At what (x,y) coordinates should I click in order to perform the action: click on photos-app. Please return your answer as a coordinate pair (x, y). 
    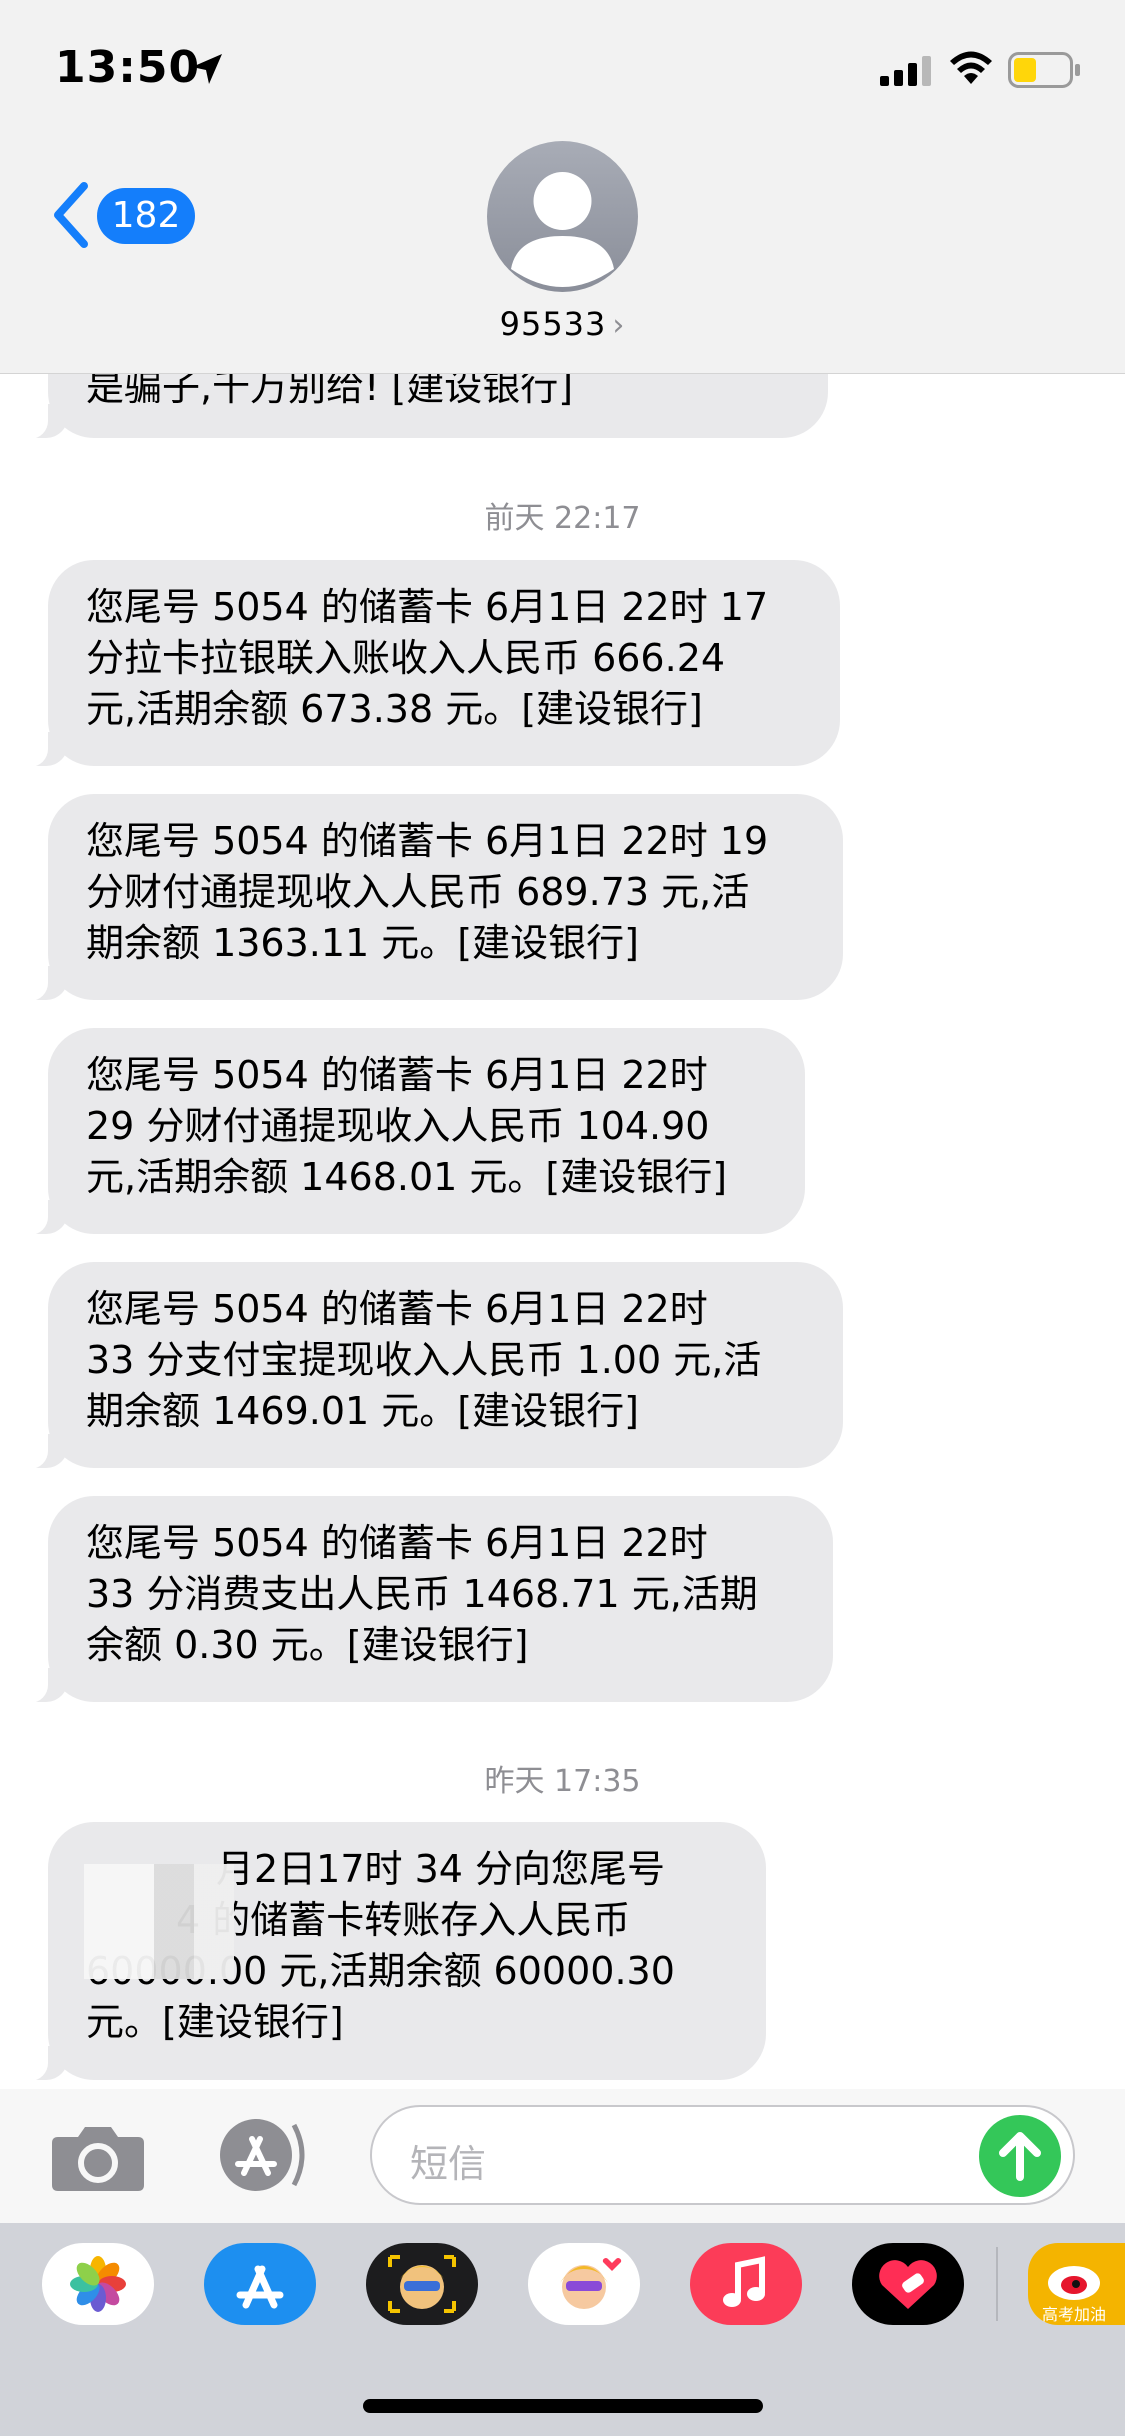
    Looking at the image, I should click on (98, 2284).